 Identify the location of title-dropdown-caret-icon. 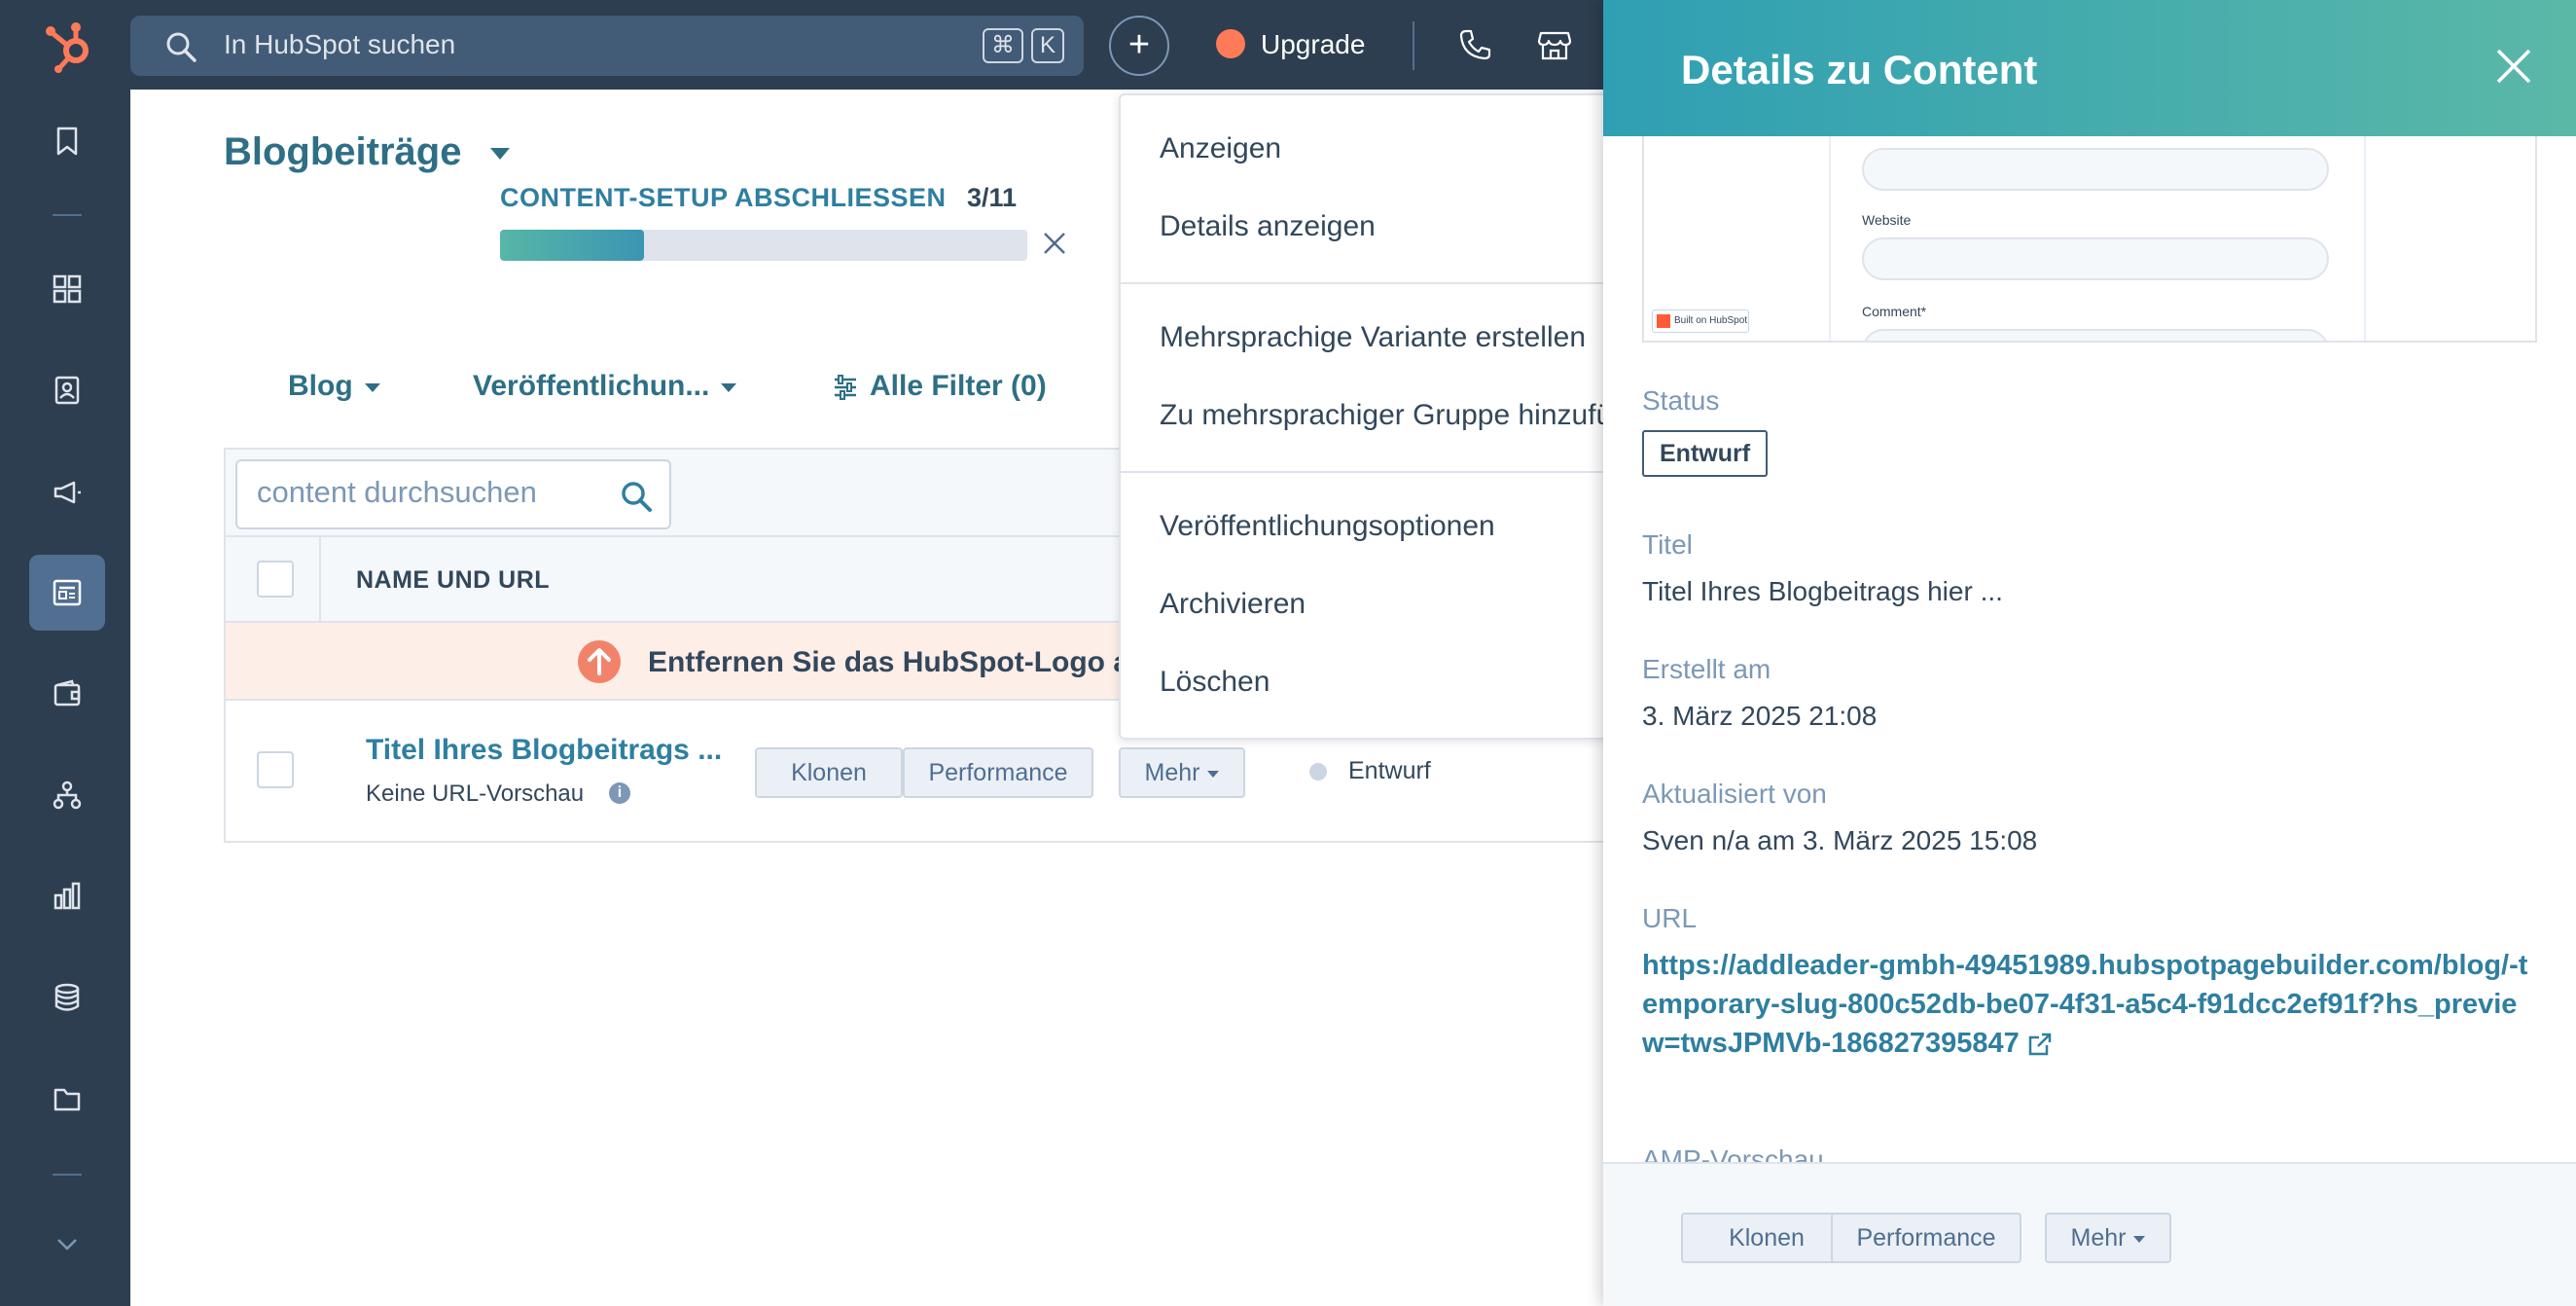
(500, 154).